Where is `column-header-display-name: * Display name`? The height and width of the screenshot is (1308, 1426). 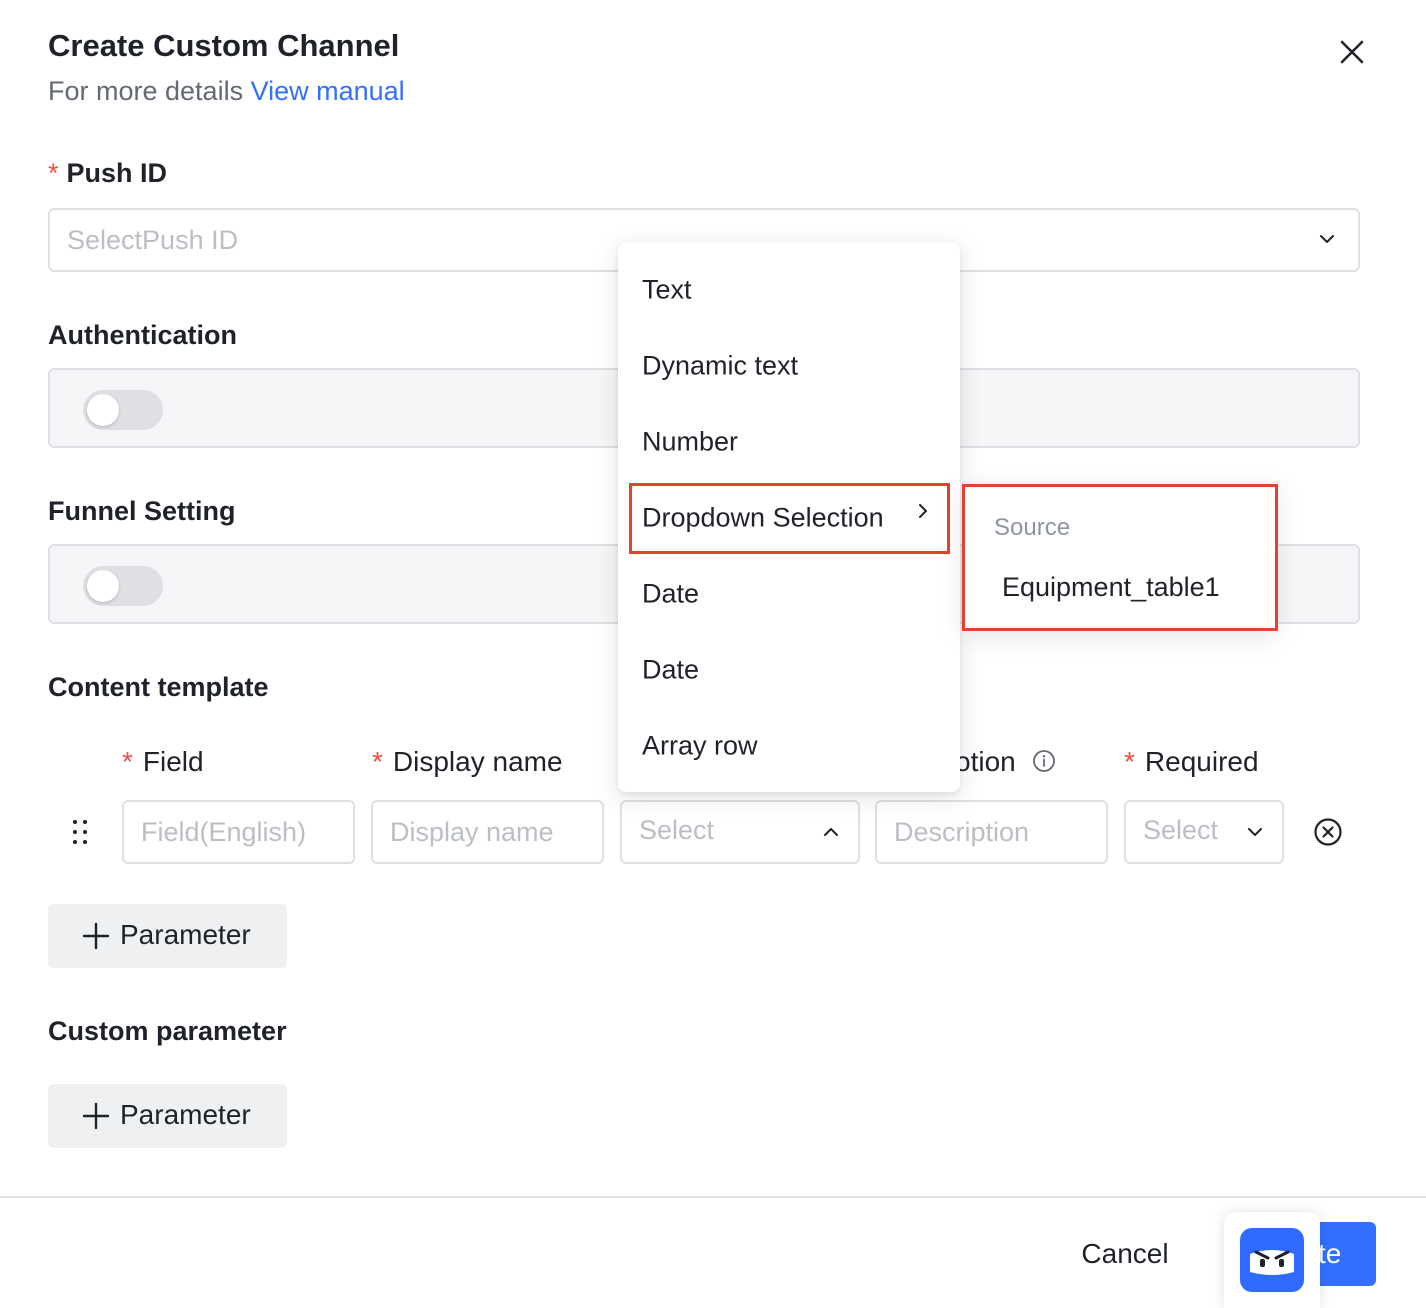
column-header-display-name: * Display name is located at coordinates (467, 761).